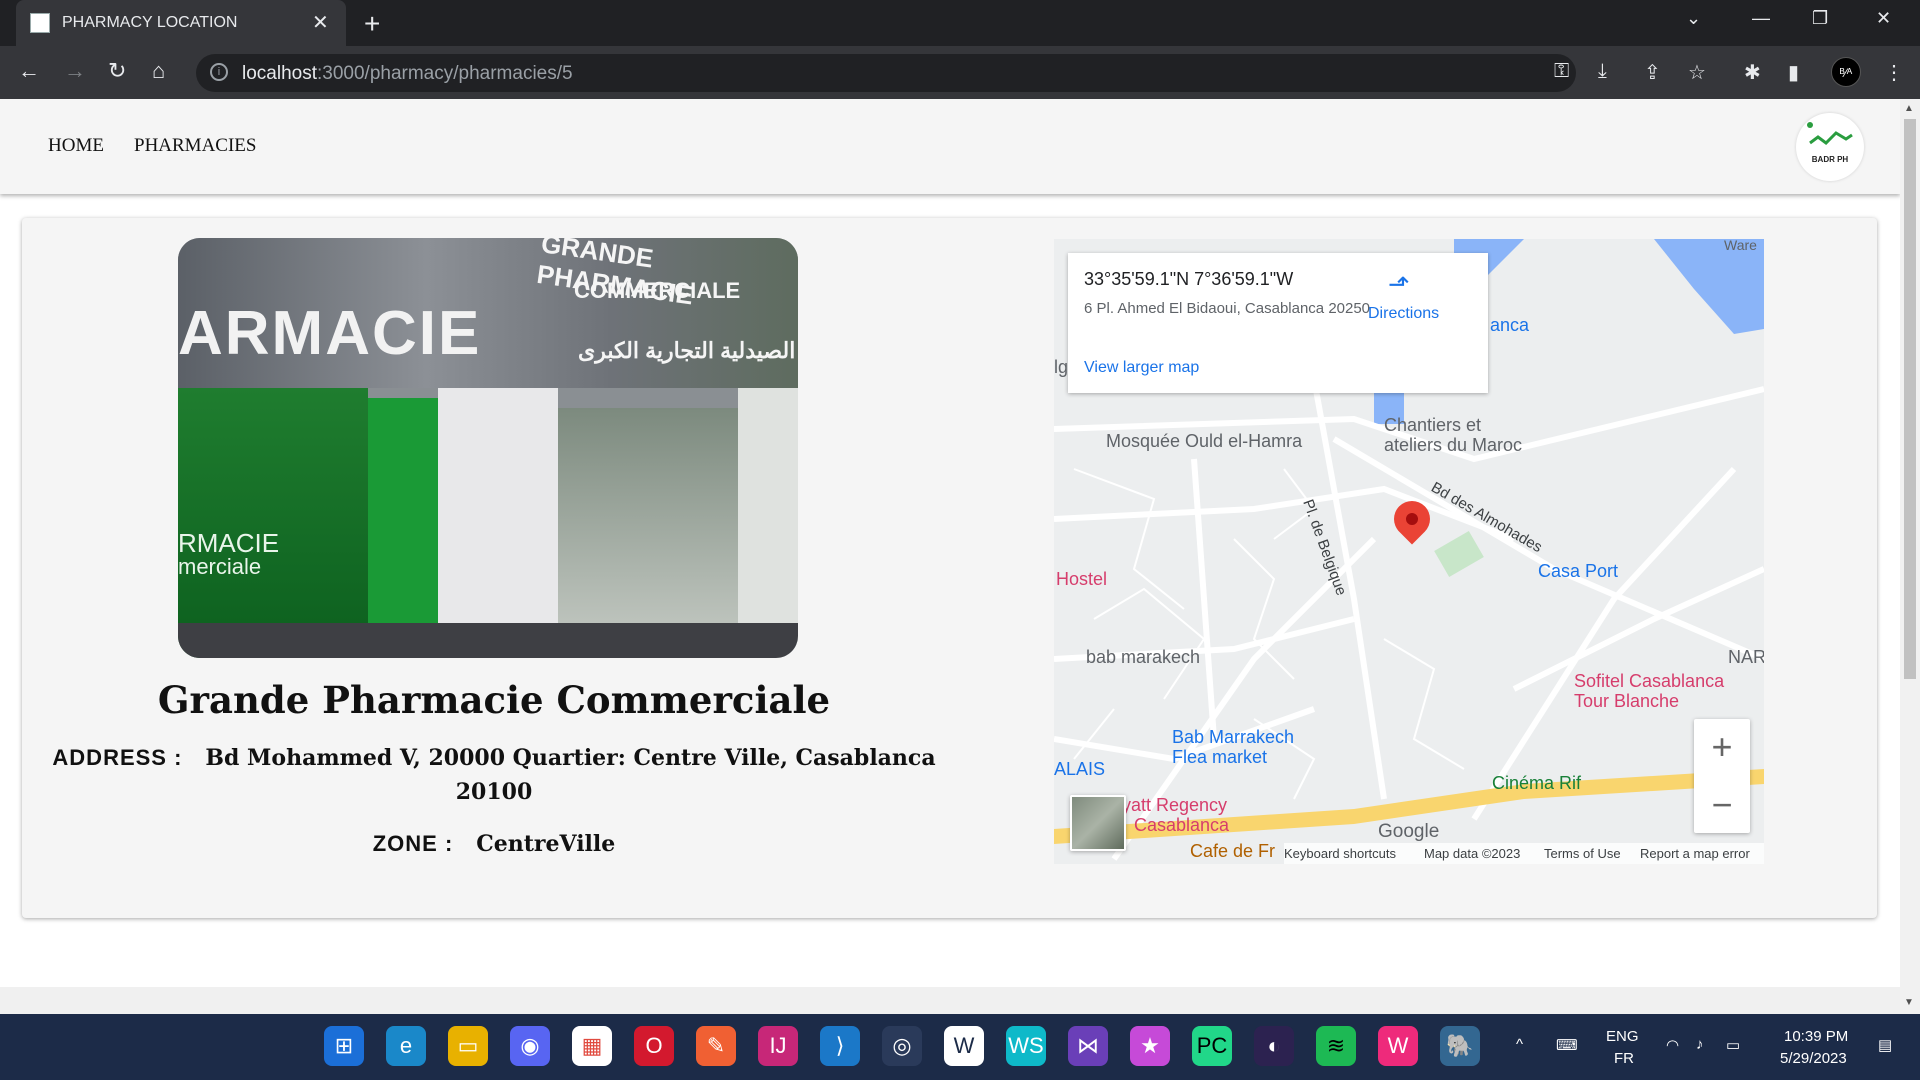 Image resolution: width=1920 pixels, height=1080 pixels. What do you see at coordinates (1578, 571) in the screenshot?
I see `map-poi-casa-port: Casa Port` at bounding box center [1578, 571].